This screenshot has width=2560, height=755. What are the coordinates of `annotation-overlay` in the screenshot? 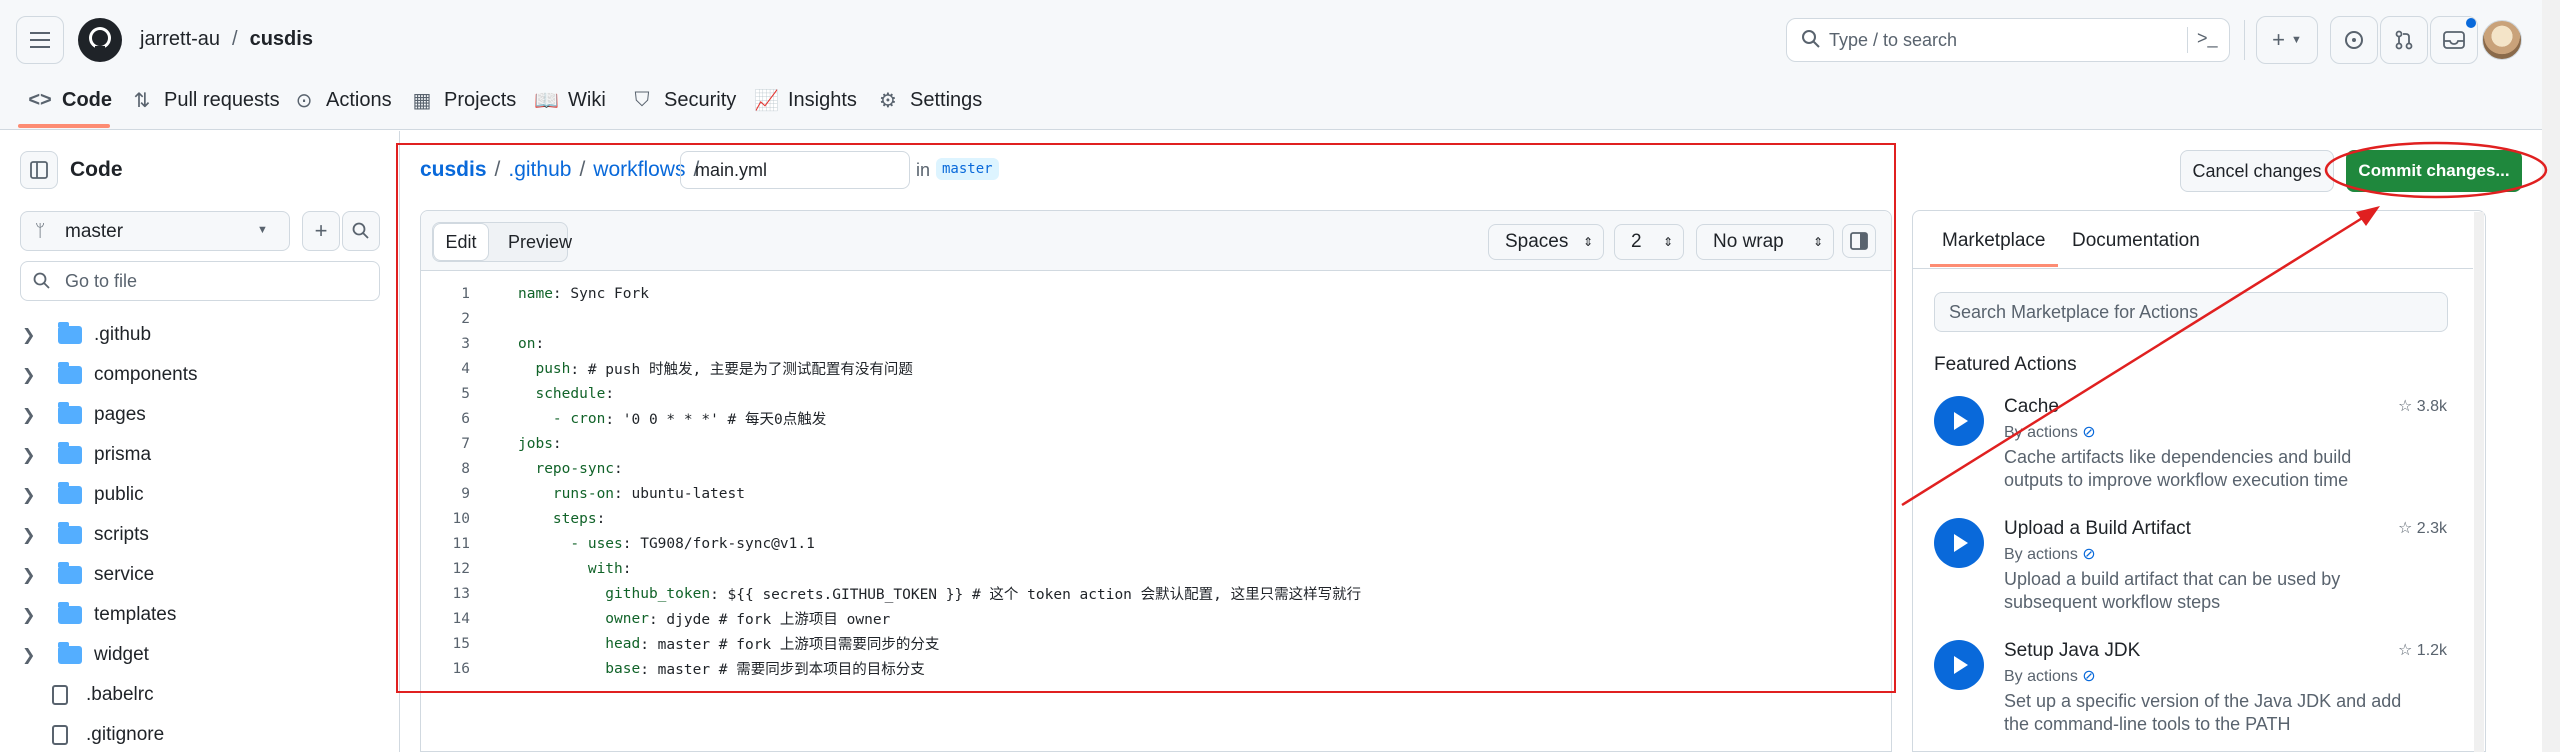 It's located at (2224, 324).